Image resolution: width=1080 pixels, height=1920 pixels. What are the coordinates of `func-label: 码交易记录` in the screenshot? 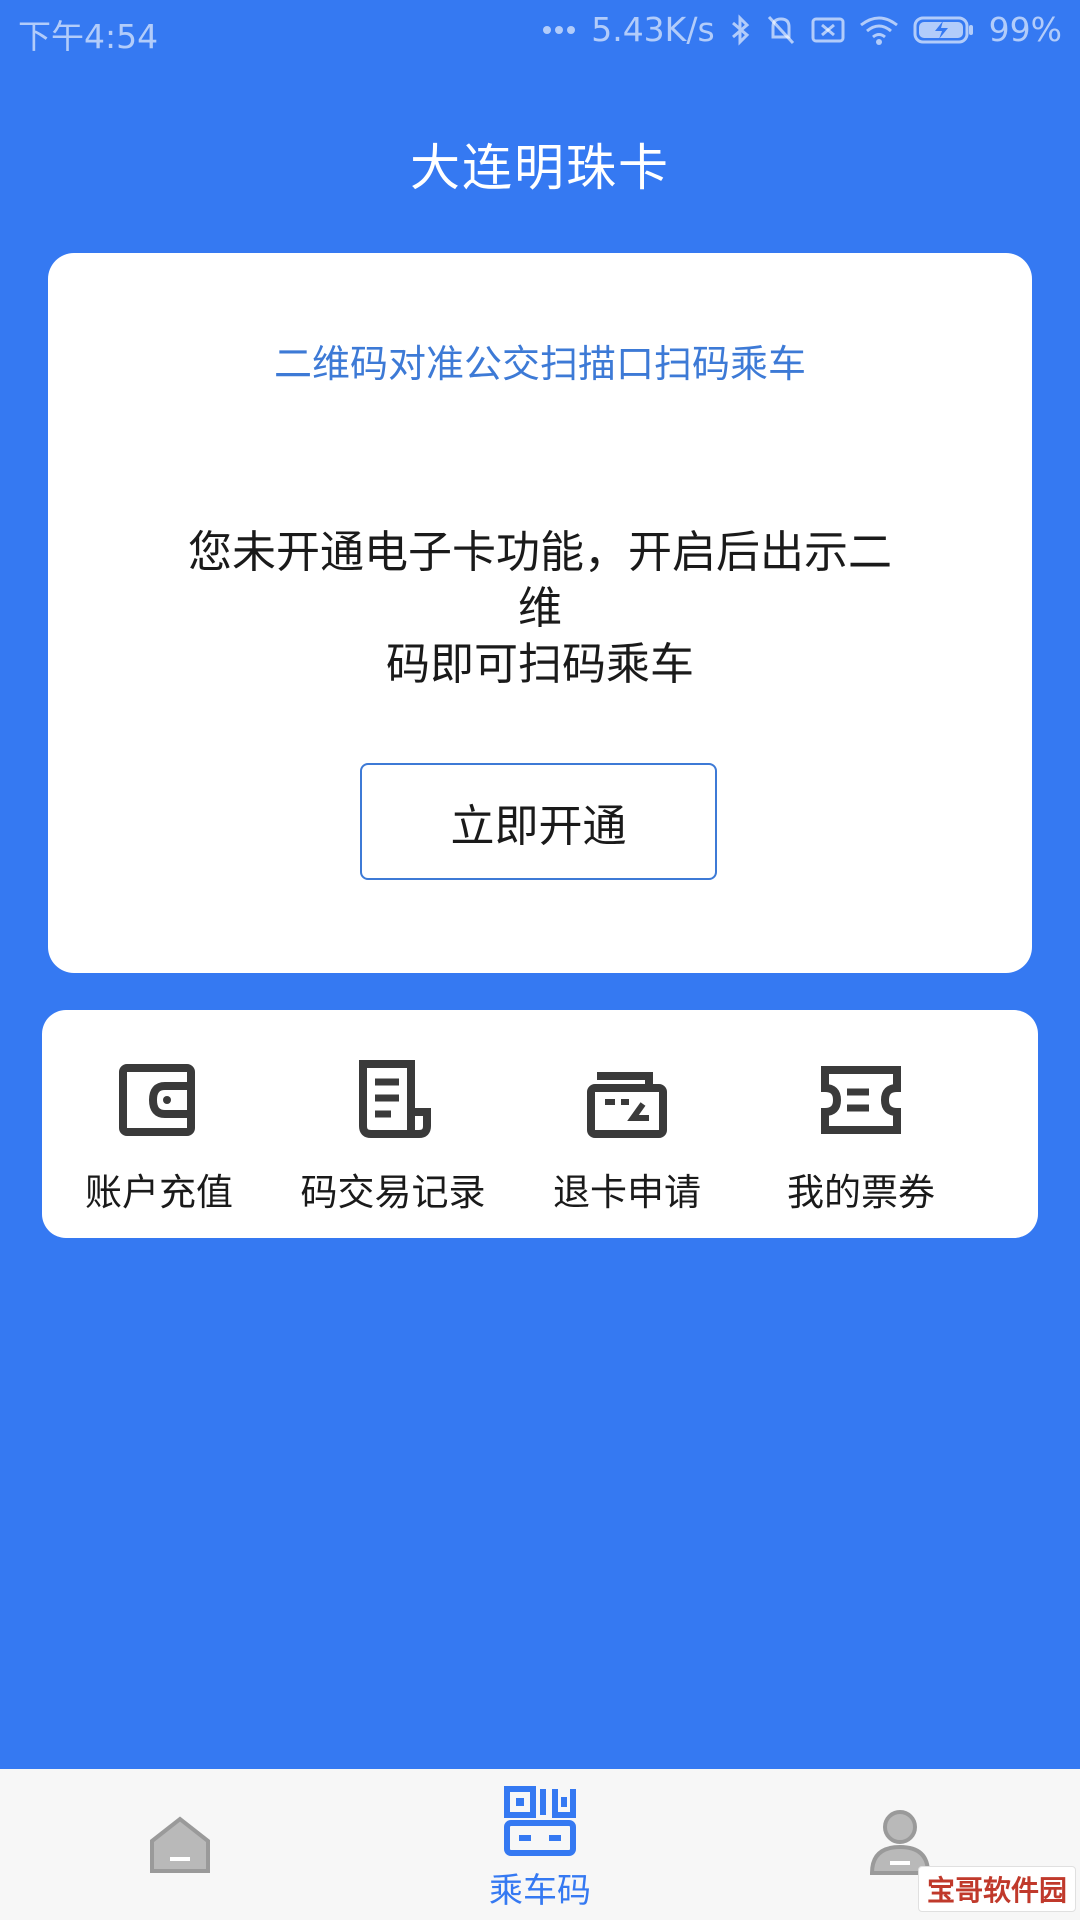 It's located at (393, 1192).